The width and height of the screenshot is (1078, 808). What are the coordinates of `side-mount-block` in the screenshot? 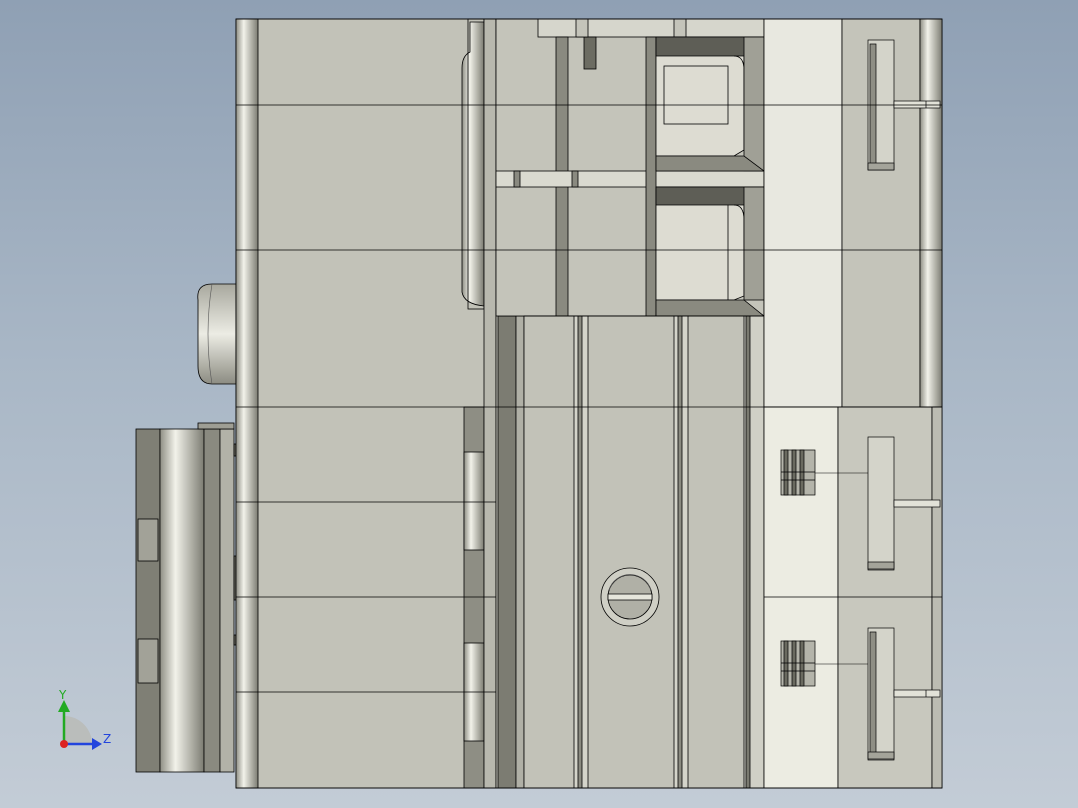 It's located at (187, 597).